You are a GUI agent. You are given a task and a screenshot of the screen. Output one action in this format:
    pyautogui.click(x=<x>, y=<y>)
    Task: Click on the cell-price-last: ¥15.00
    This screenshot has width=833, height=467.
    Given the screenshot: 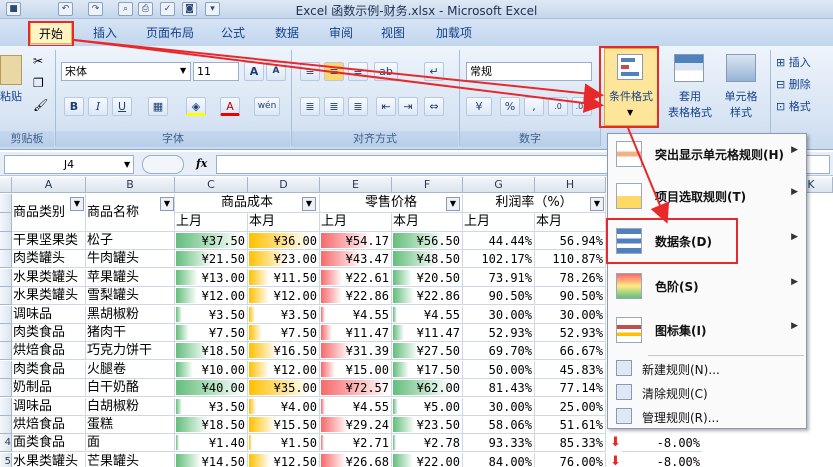 What is the action you would take?
    pyautogui.click(x=356, y=370)
    